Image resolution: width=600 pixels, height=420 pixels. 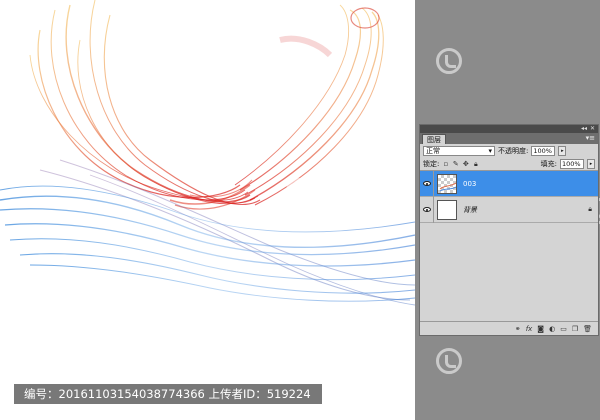 I want to click on link-icon: ⚭, so click(x=518, y=329).